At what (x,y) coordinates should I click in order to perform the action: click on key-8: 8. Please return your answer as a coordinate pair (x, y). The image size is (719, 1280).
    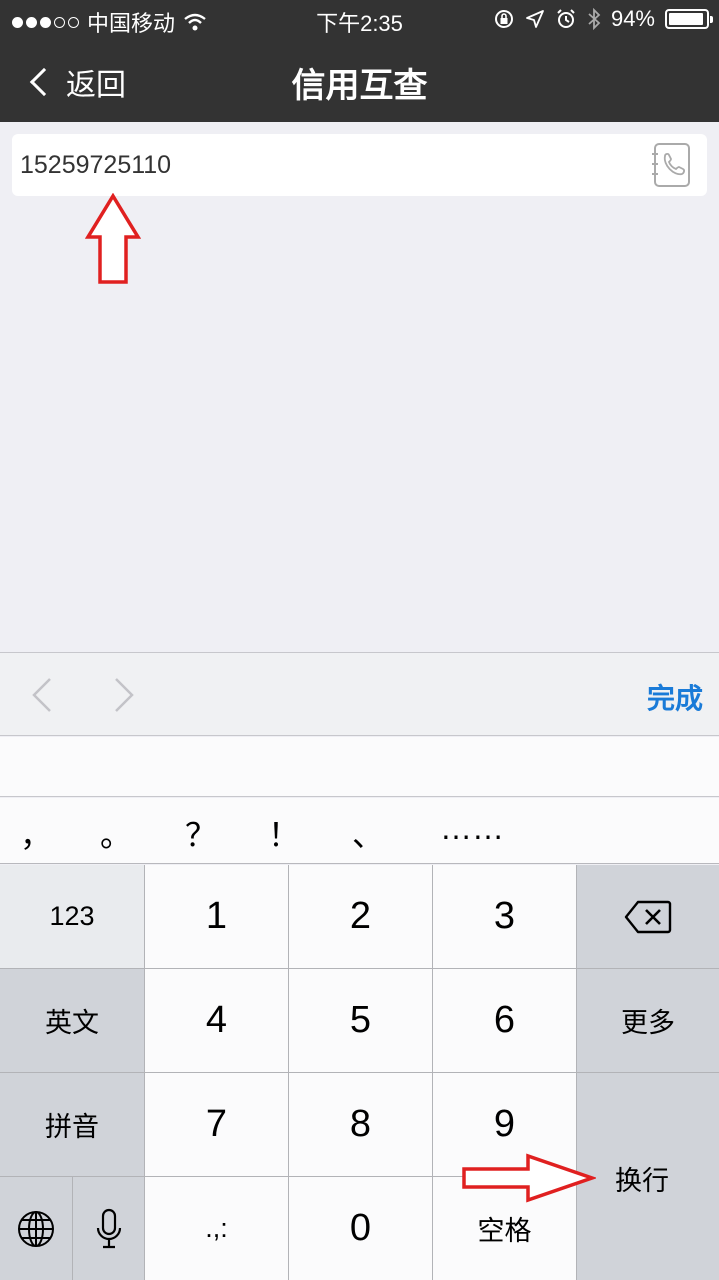
    Looking at the image, I should click on (361, 1125).